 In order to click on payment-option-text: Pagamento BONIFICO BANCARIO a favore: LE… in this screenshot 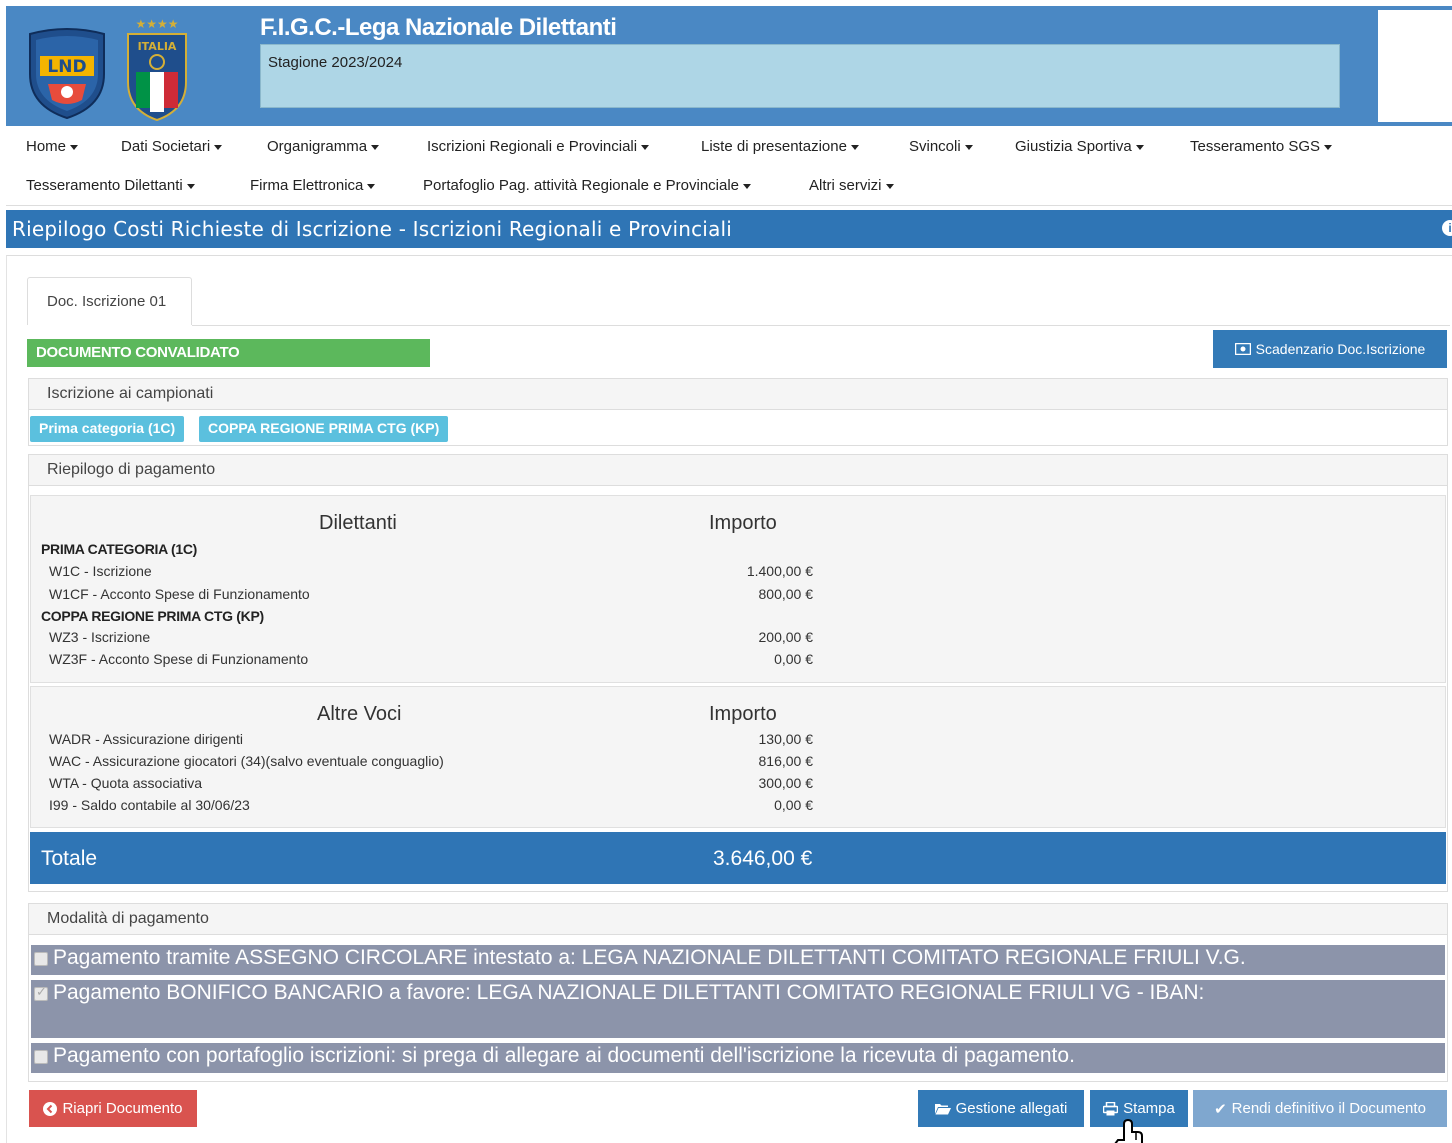, I will do `click(629, 992)`.